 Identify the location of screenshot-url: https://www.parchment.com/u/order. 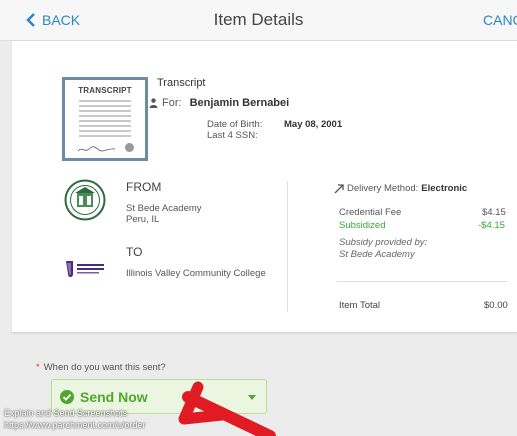
(75, 425).